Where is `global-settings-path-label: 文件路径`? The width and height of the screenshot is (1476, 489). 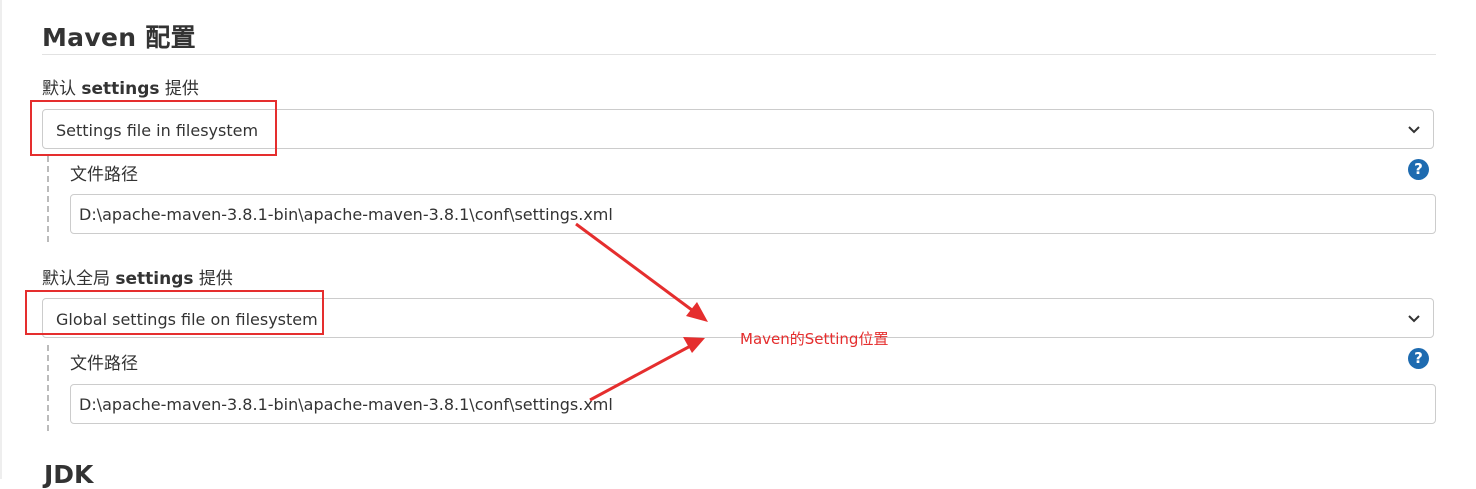
global-settings-path-label: 文件路径 is located at coordinates (104, 364).